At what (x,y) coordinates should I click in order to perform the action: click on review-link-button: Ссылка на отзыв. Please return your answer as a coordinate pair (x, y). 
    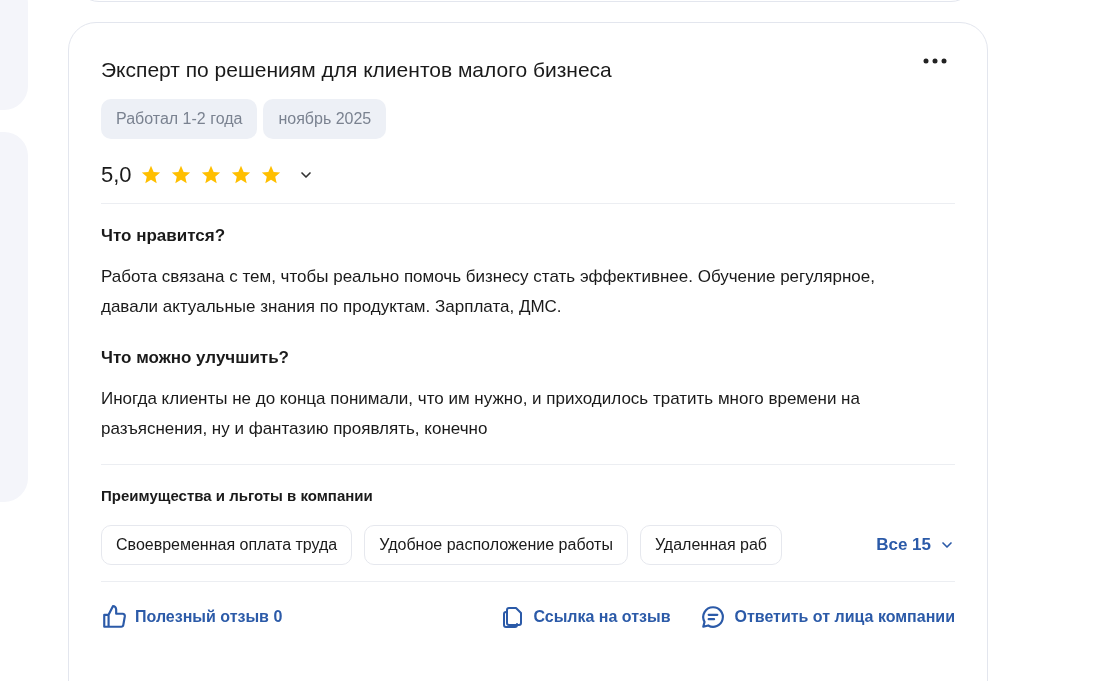
    Looking at the image, I should click on (586, 617).